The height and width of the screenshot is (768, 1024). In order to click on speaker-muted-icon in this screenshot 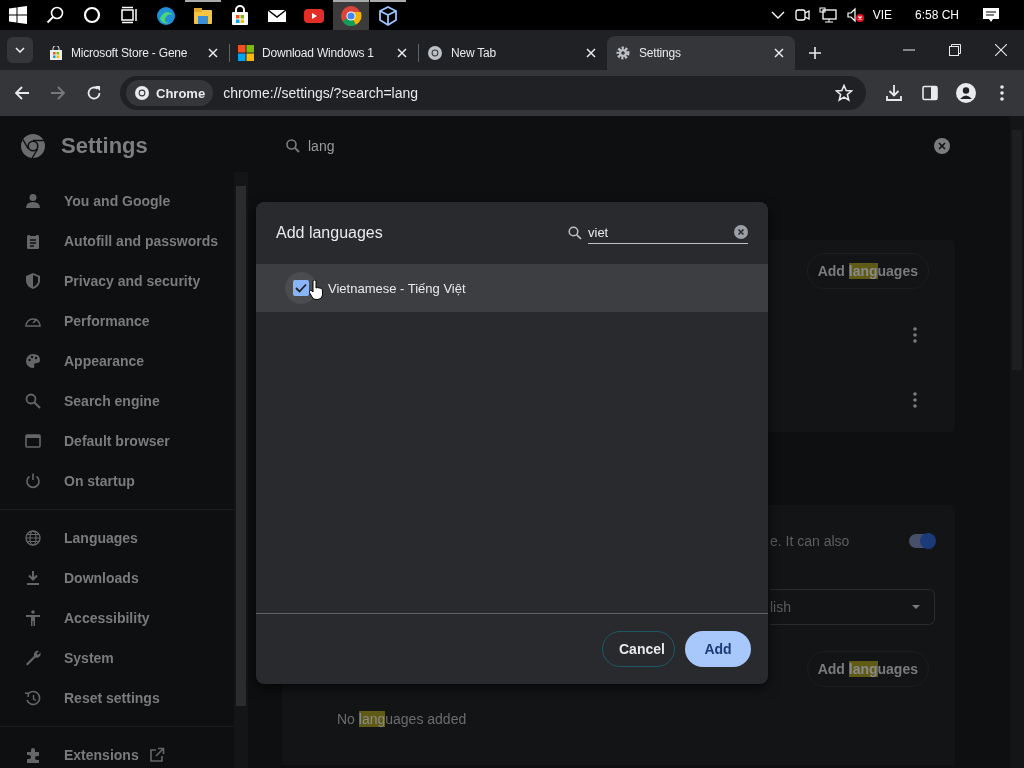, I will do `click(854, 15)`.